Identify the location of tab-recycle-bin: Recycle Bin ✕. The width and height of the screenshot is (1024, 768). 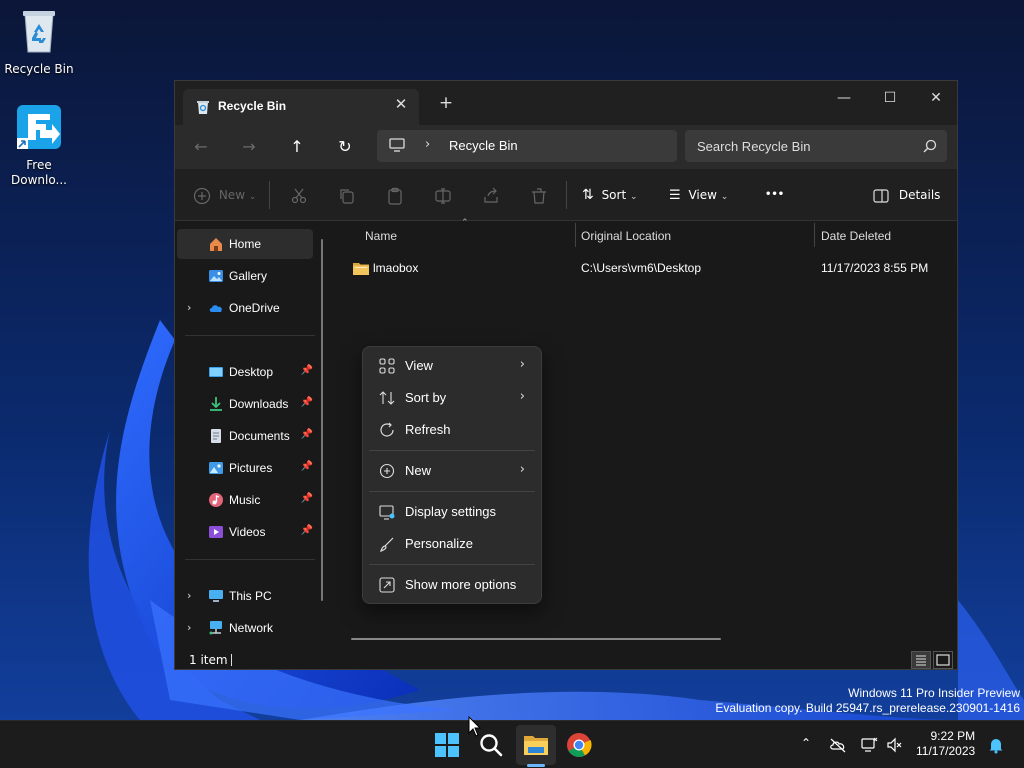
(301, 107).